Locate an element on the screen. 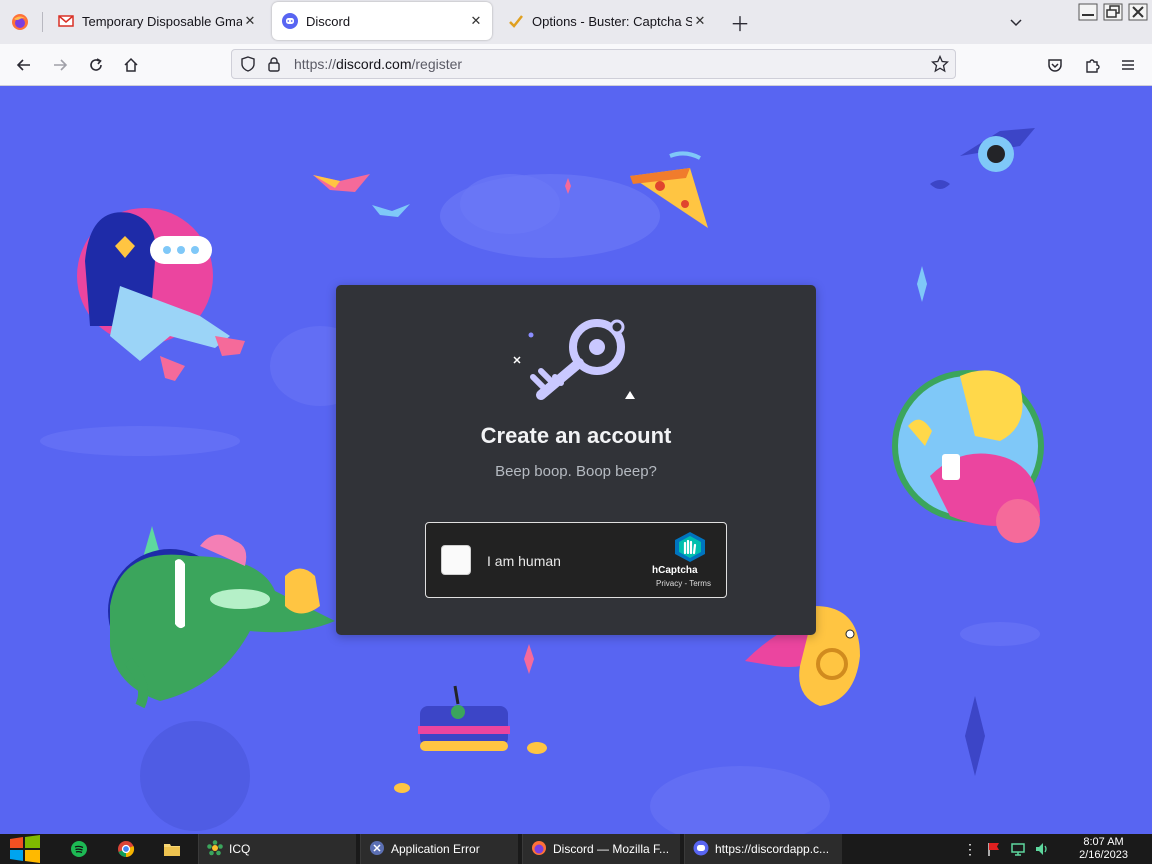 The width and height of the screenshot is (1152, 864). forward-button is located at coordinates (60, 65).